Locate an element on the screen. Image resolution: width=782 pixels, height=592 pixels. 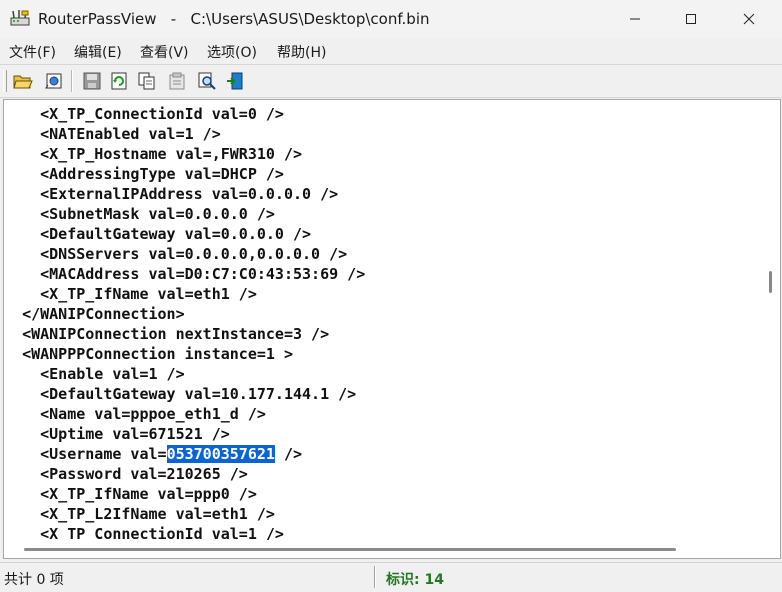
line-text: <X_TP_Hostname val=,FWR310 /> is located at coordinates (171, 154).